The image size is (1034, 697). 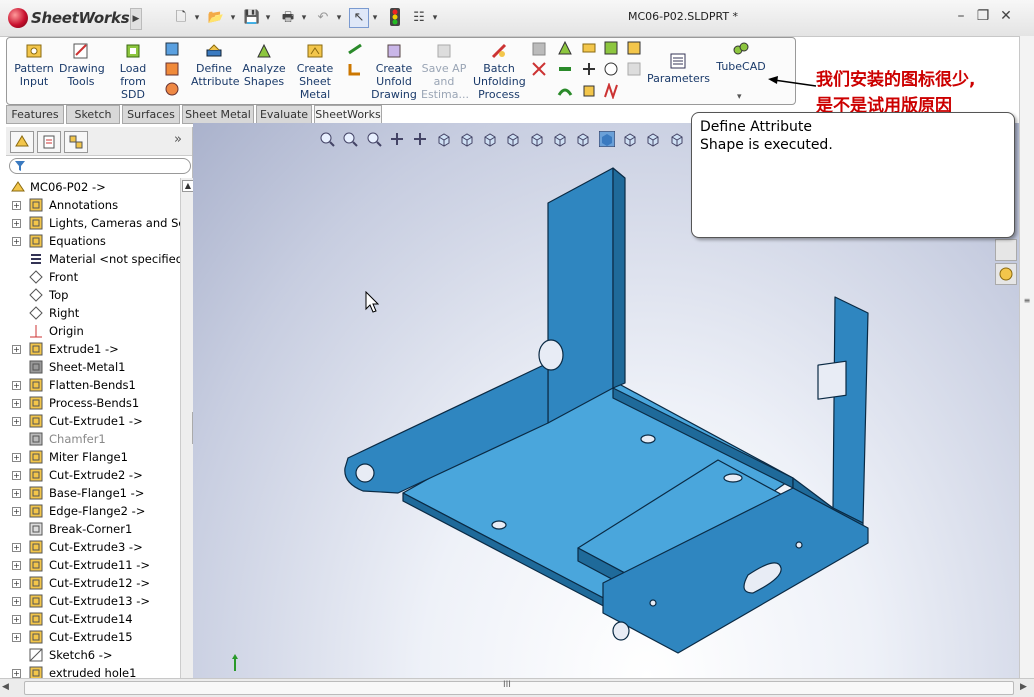 I want to click on analyze-shapes-button: Analyze Shapes, so click(x=264, y=65).